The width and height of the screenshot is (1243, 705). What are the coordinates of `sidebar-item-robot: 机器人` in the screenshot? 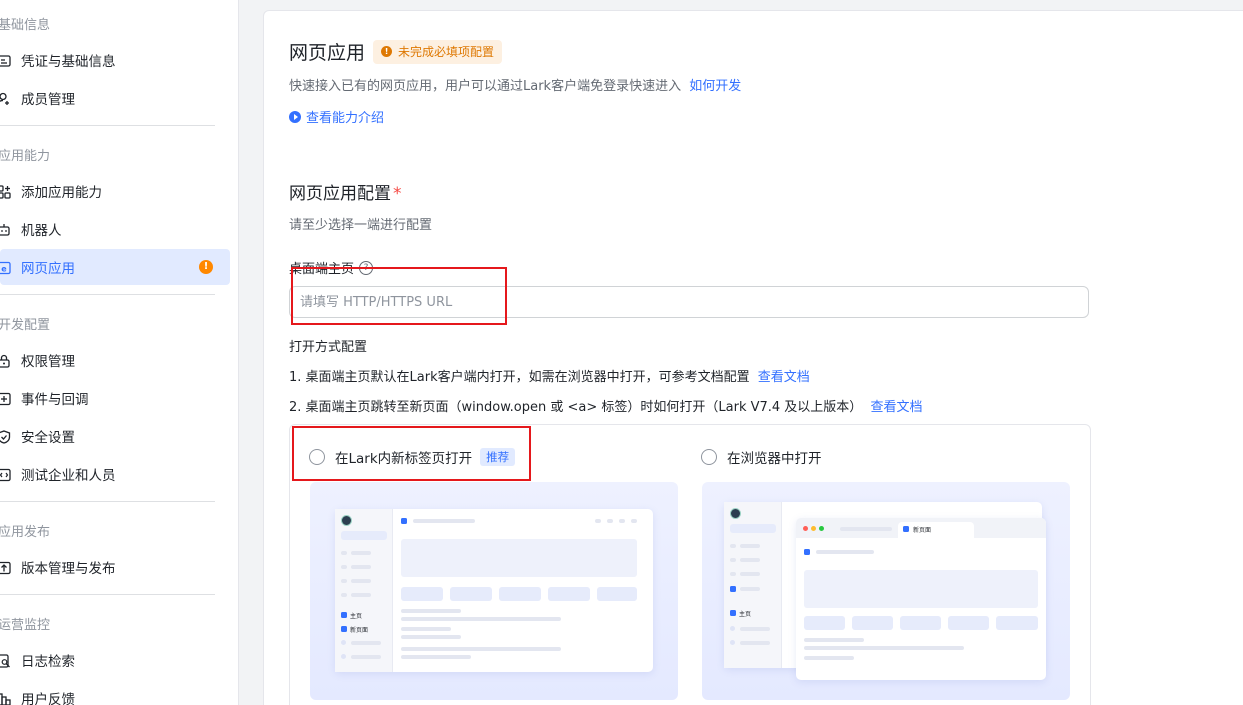 It's located at (115, 229).